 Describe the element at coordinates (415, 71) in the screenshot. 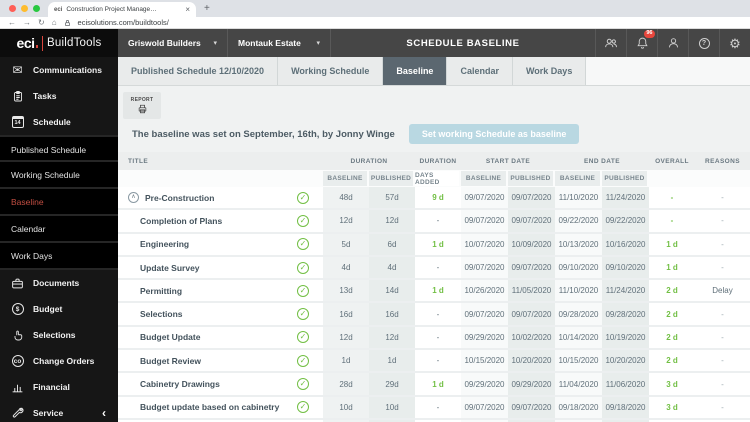

I see `tab-baseline: Baseline` at that location.